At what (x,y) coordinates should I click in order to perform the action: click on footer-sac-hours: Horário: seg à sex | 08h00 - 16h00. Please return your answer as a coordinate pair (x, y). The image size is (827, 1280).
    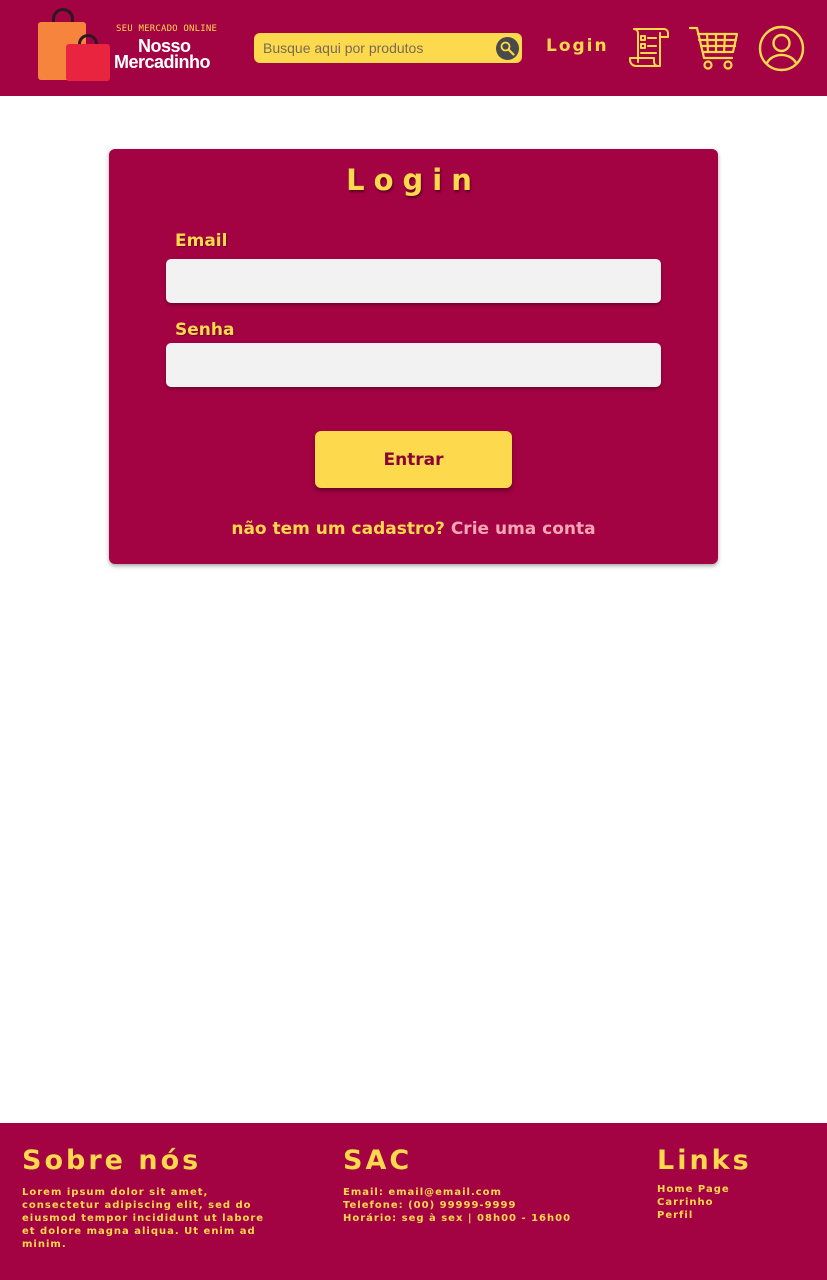
    Looking at the image, I should click on (457, 1218).